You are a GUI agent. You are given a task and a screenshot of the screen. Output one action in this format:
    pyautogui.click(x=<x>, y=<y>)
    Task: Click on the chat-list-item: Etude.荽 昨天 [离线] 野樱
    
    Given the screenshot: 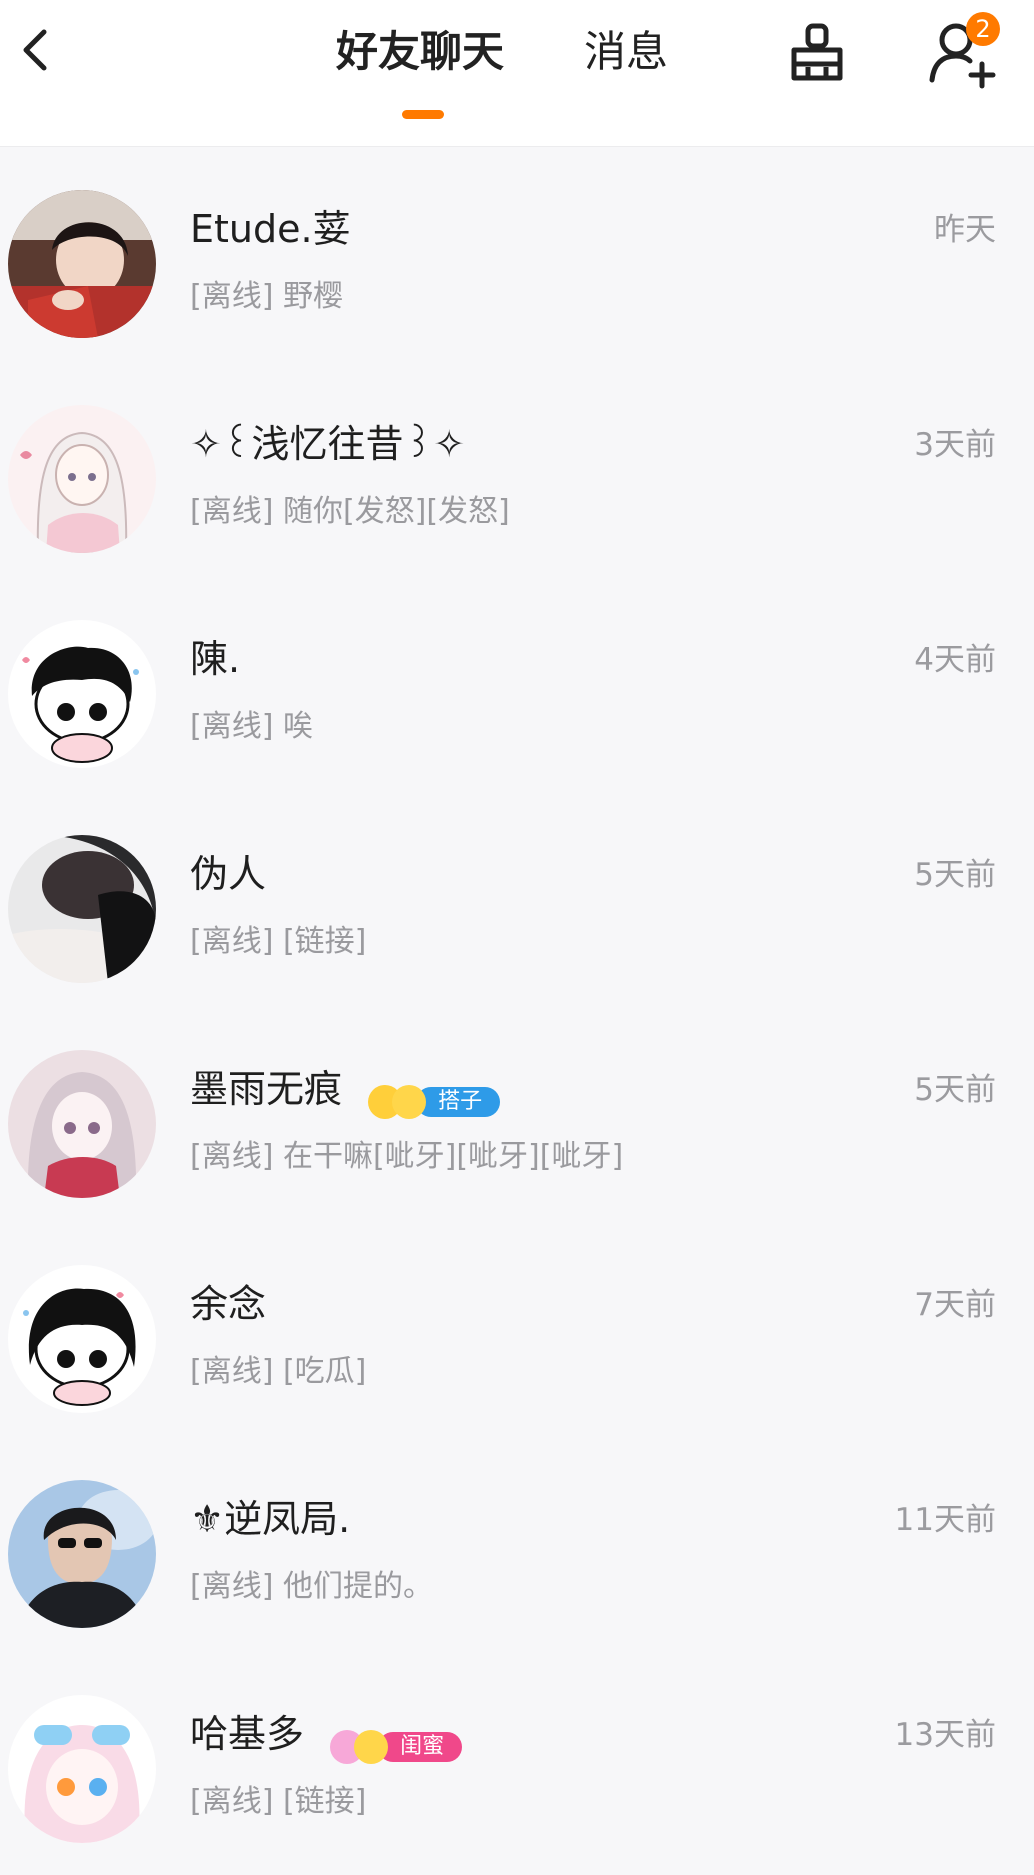 What is the action you would take?
    pyautogui.click(x=517, y=255)
    